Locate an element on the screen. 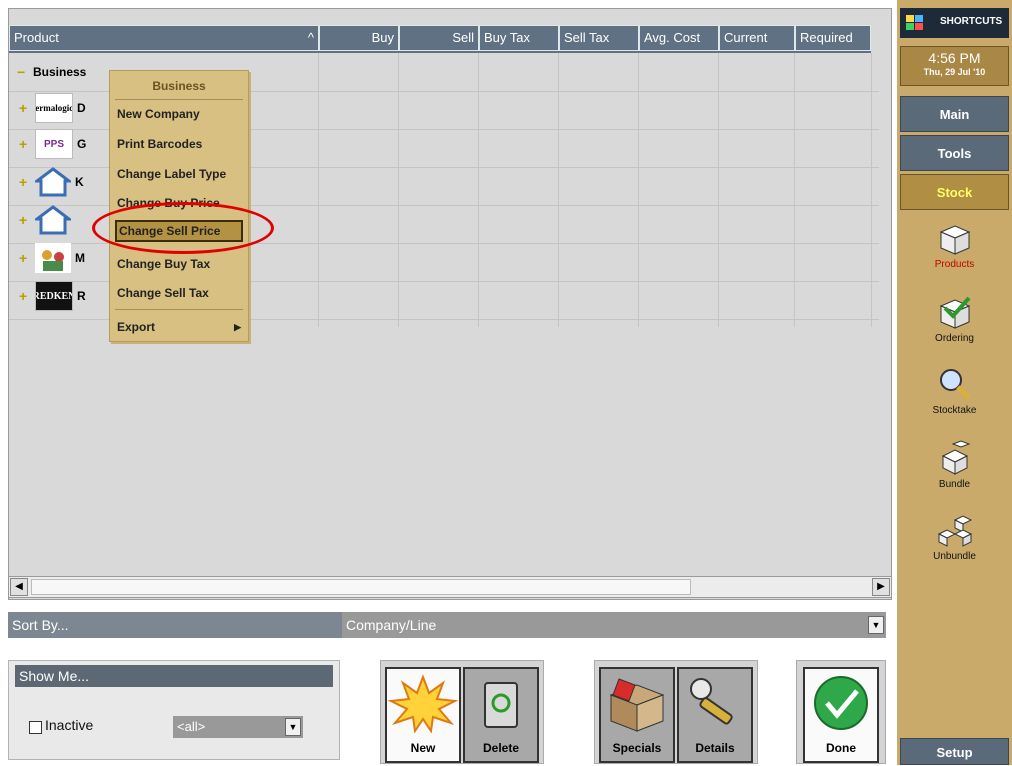 The height and width of the screenshot is (766, 1012). specials-details-group: Specials Details is located at coordinates (676, 712).